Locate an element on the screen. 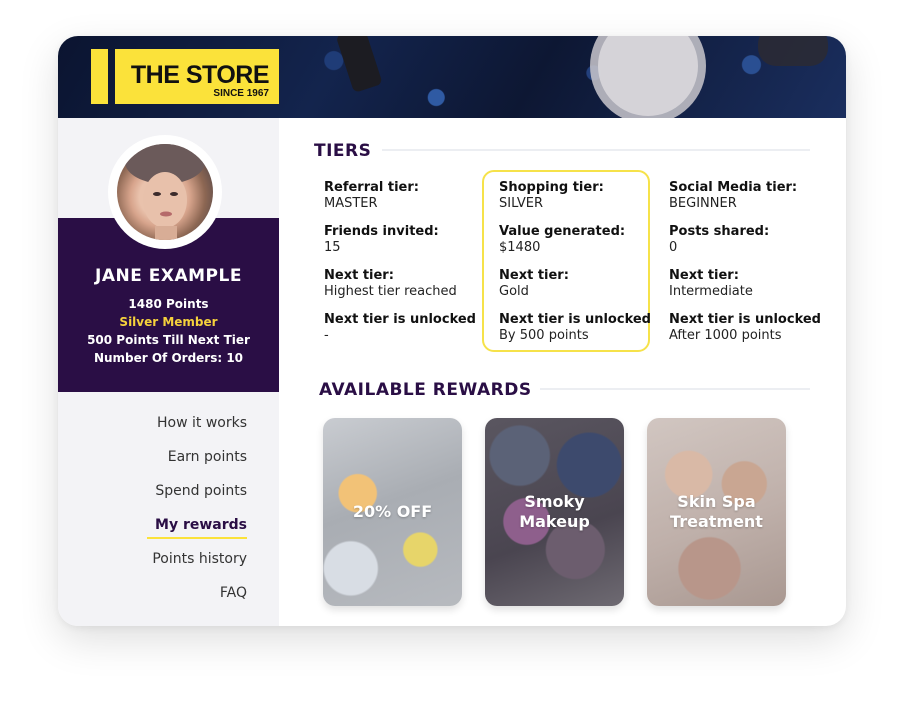 The width and height of the screenshot is (904, 707). rewards-divider is located at coordinates (675, 389).